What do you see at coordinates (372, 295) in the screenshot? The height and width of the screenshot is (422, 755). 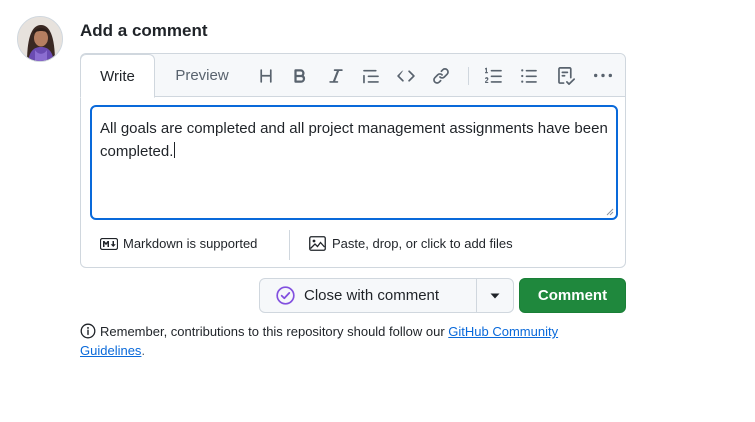 I see `close-with-comment-label: Close with comment` at bounding box center [372, 295].